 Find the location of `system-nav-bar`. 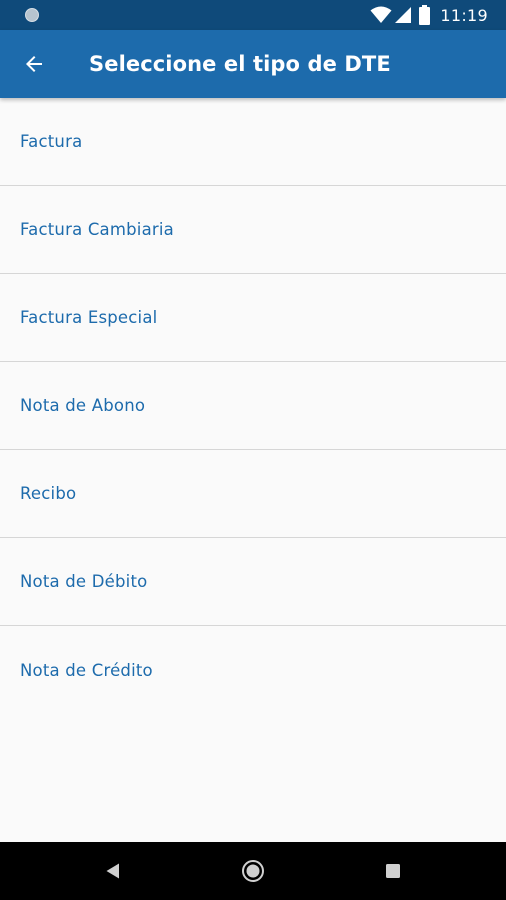

system-nav-bar is located at coordinates (253, 871).